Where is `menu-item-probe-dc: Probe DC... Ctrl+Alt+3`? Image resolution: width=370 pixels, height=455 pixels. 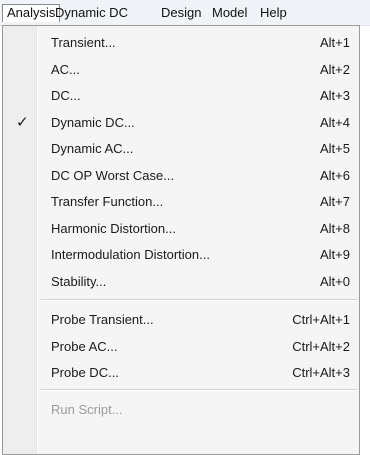
menu-item-probe-dc: Probe DC... Ctrl+Alt+3 is located at coordinates (181, 373).